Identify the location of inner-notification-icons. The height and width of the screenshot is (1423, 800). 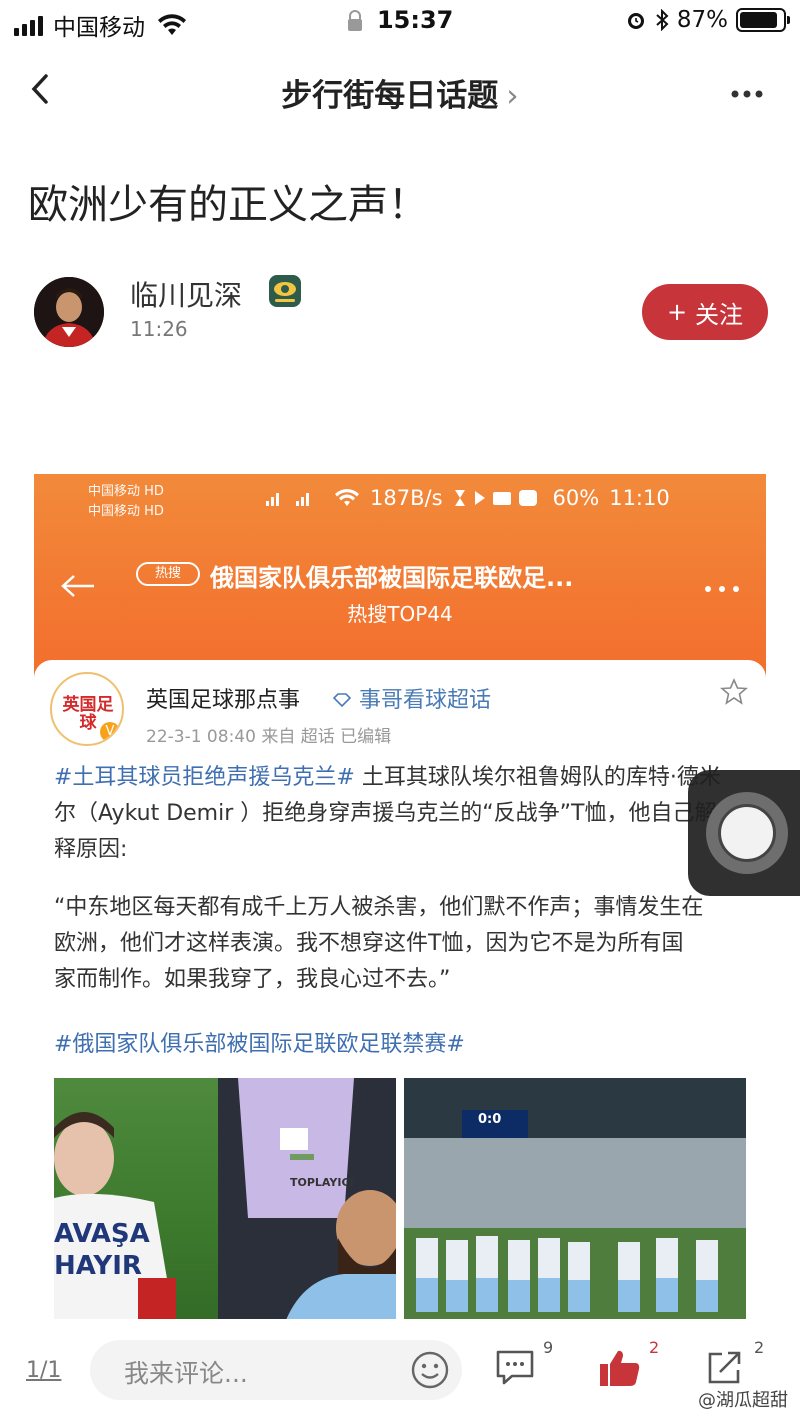
(495, 498).